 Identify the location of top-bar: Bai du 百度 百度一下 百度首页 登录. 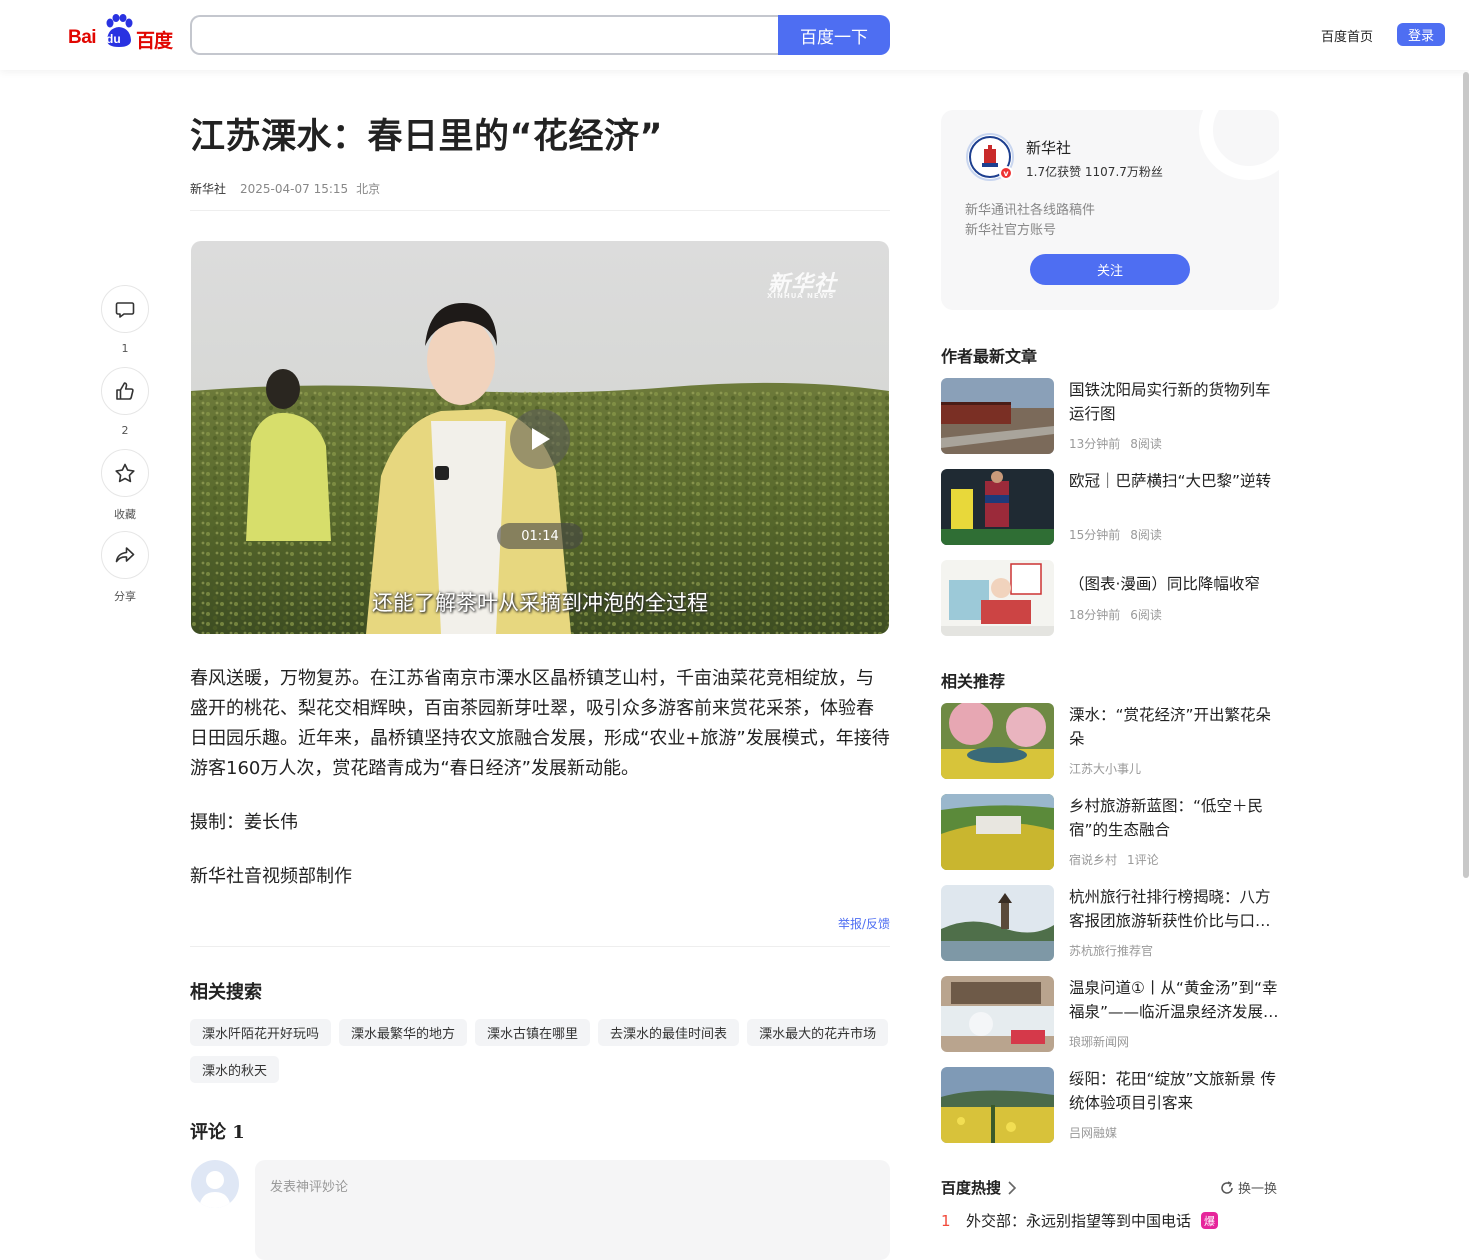
(734, 35).